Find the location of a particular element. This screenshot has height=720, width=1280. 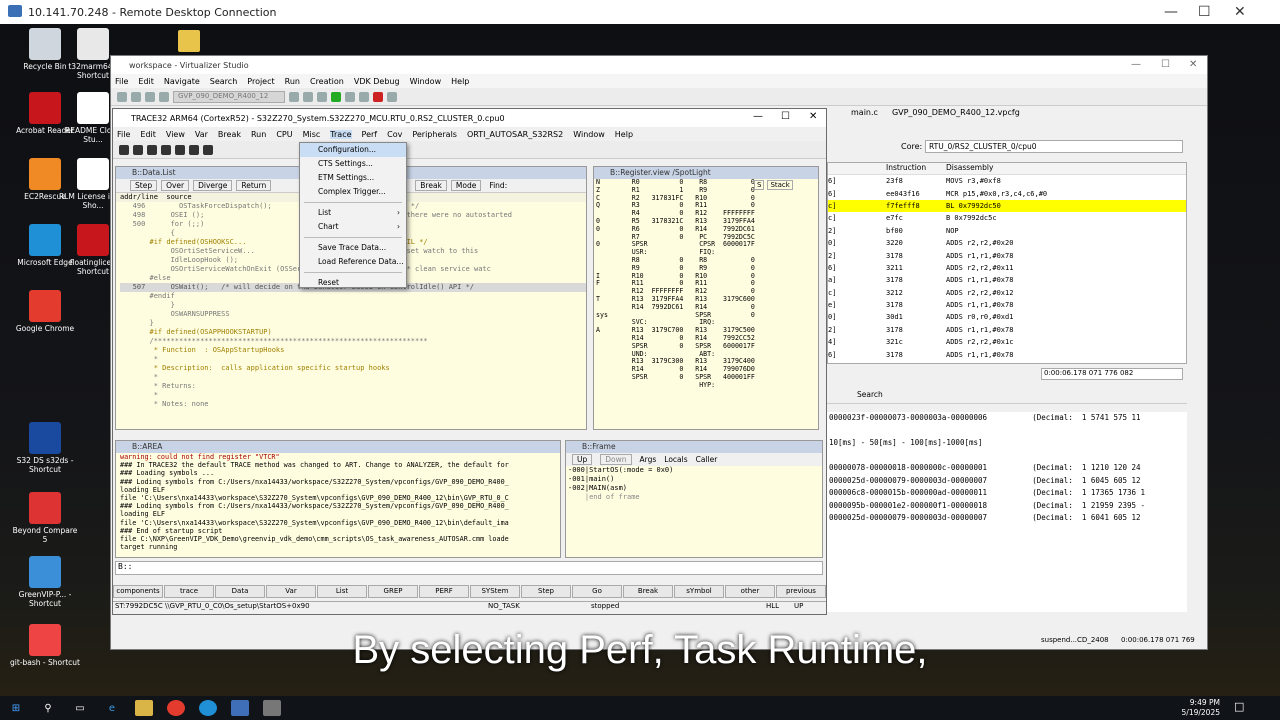

desktop-icon: Beyond Compare 5 is located at coordinates (45, 518).